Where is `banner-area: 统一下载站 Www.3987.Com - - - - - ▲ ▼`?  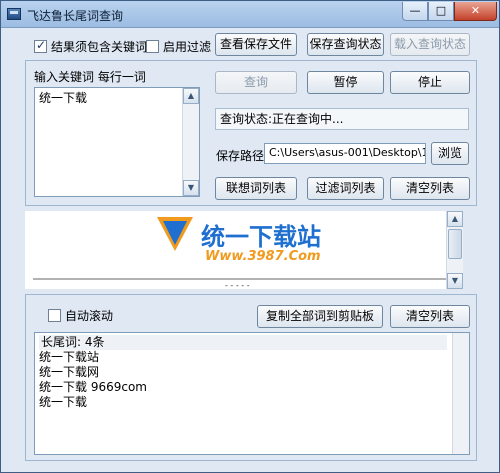 banner-area: 统一下载站 Www.3987.Com - - - - - ▲ ▼ is located at coordinates (244, 250).